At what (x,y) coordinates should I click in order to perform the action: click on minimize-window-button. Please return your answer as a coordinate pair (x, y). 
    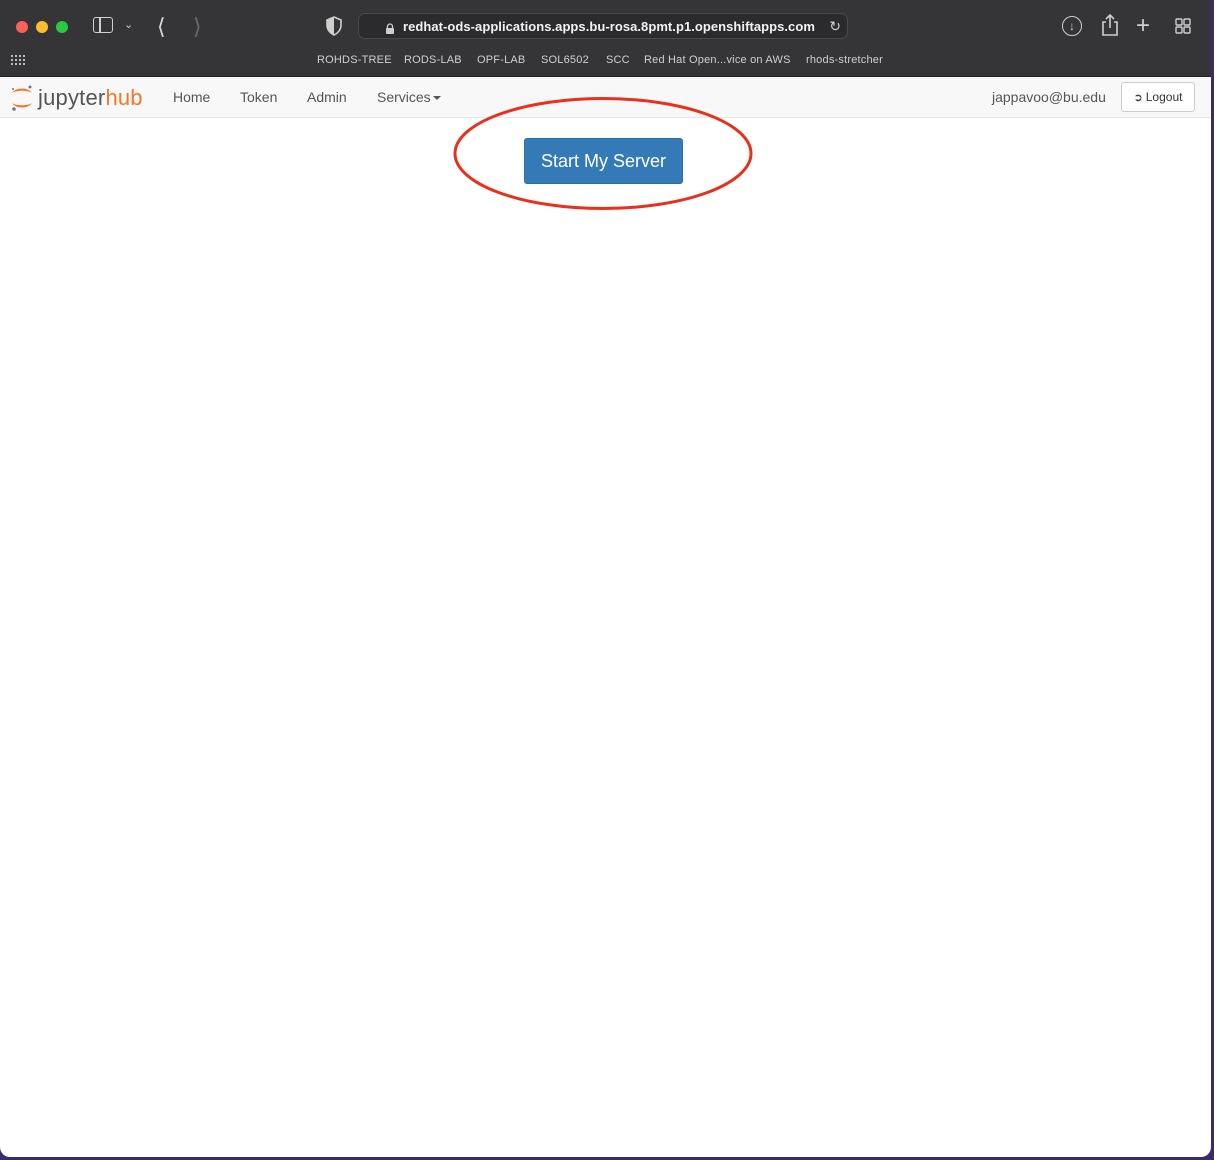
    Looking at the image, I should click on (42, 27).